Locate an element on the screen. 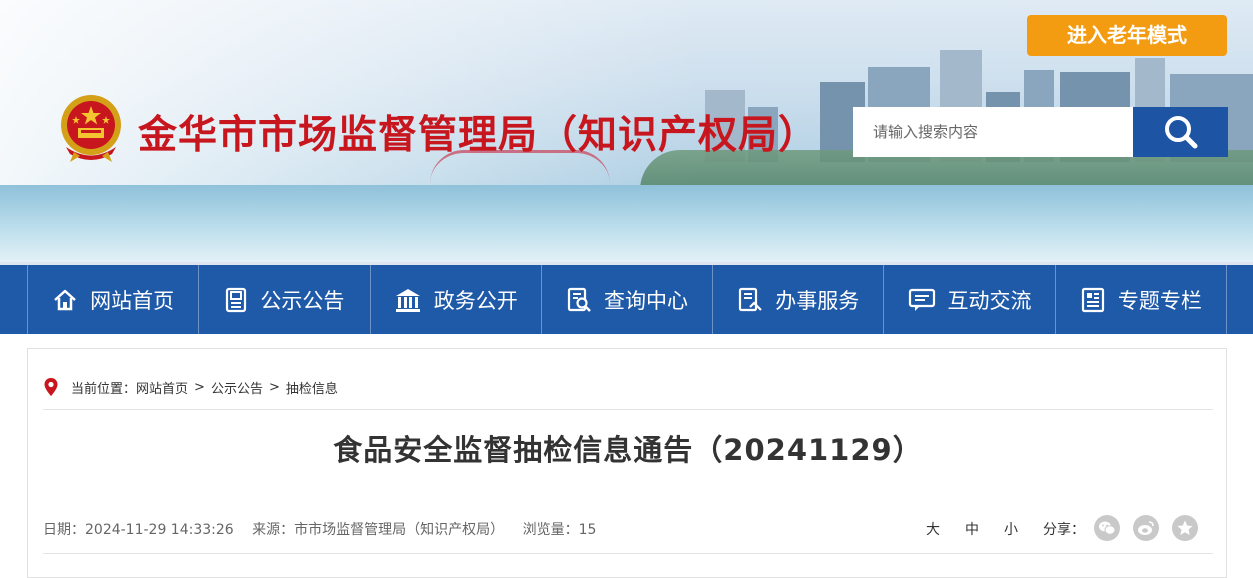  nav-item-query: 查询中心 is located at coordinates (626, 299).